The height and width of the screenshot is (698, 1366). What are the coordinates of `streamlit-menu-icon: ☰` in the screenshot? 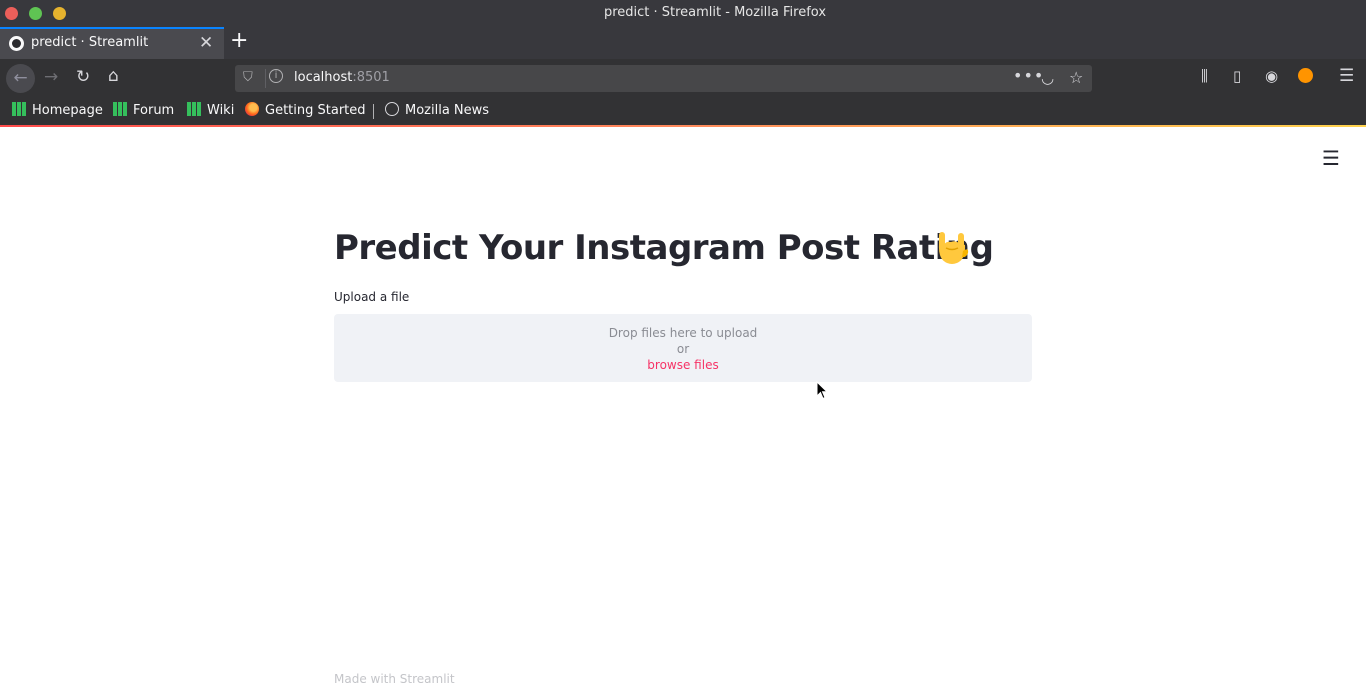 It's located at (1331, 158).